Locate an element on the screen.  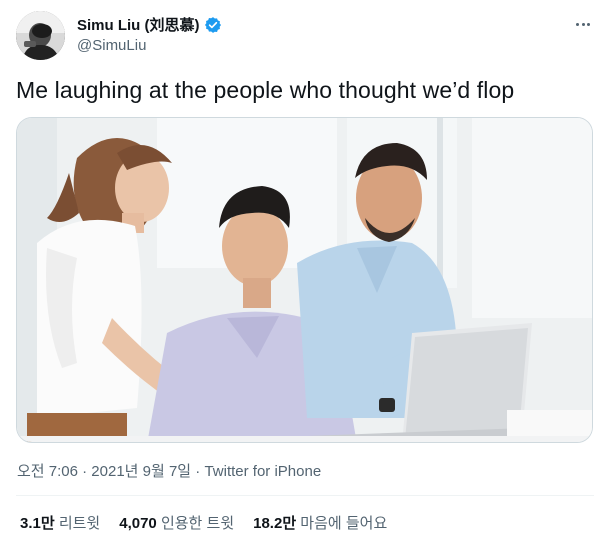
quote-tweets-stat: 4,070 인용한 트윗 is located at coordinates (176, 522).